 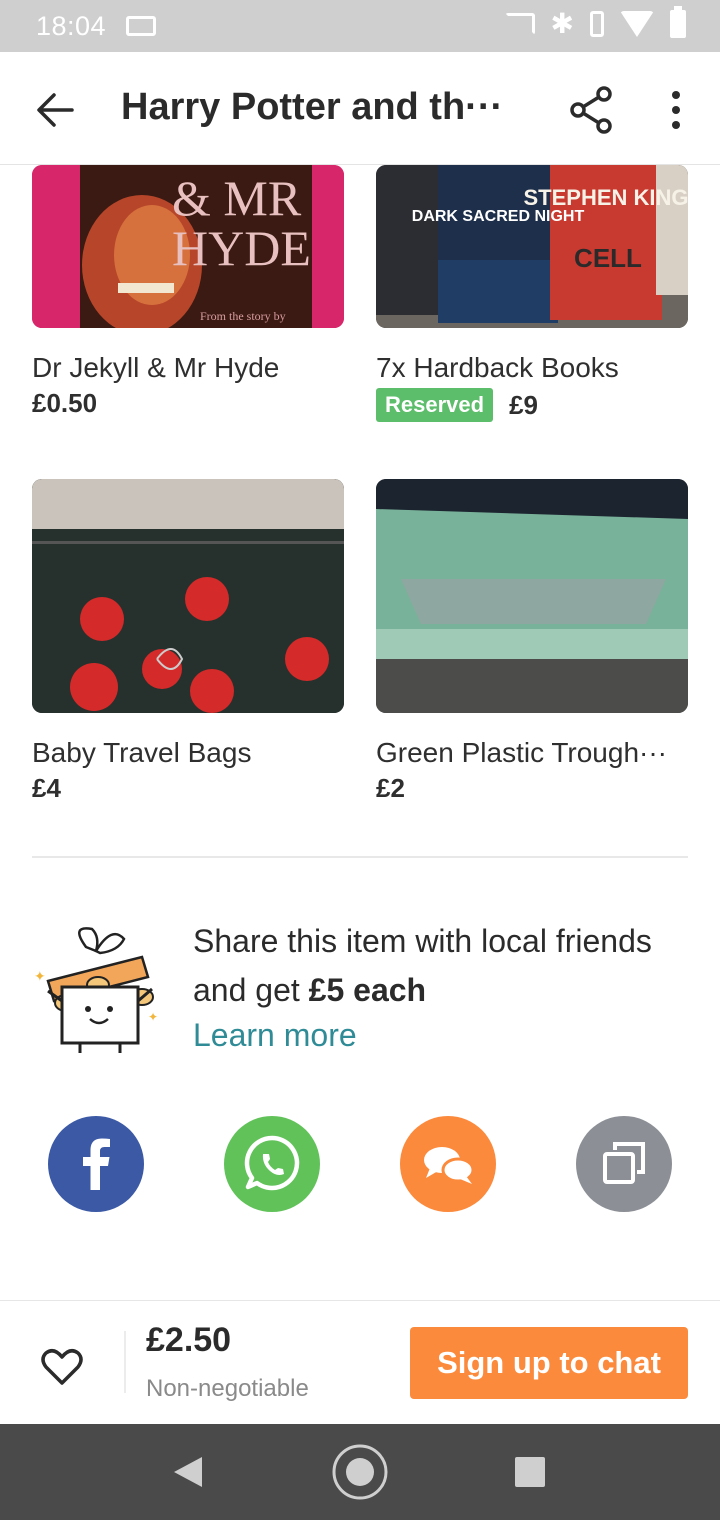 I want to click on listing-price-row: Reserved £9, so click(x=532, y=405).